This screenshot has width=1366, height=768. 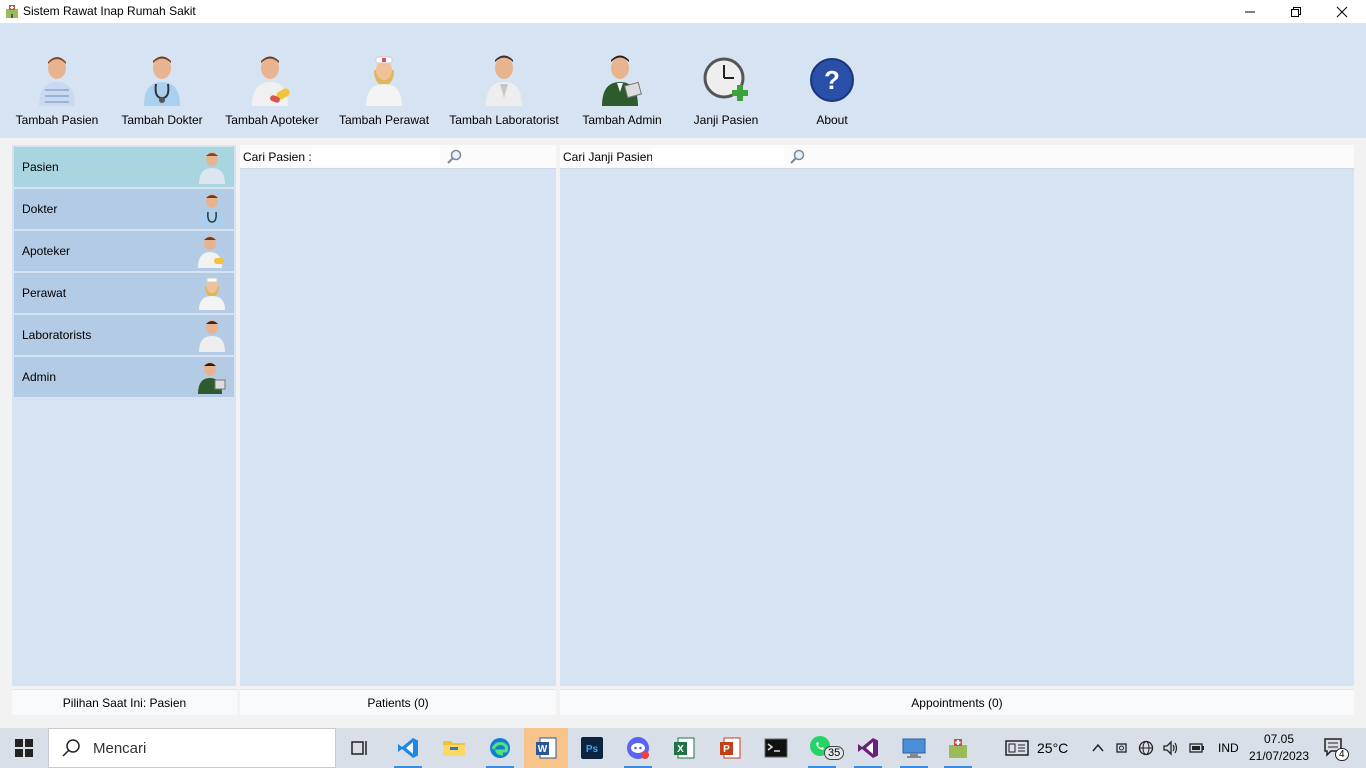 I want to click on taskbar-remote-desktop, so click(x=914, y=748).